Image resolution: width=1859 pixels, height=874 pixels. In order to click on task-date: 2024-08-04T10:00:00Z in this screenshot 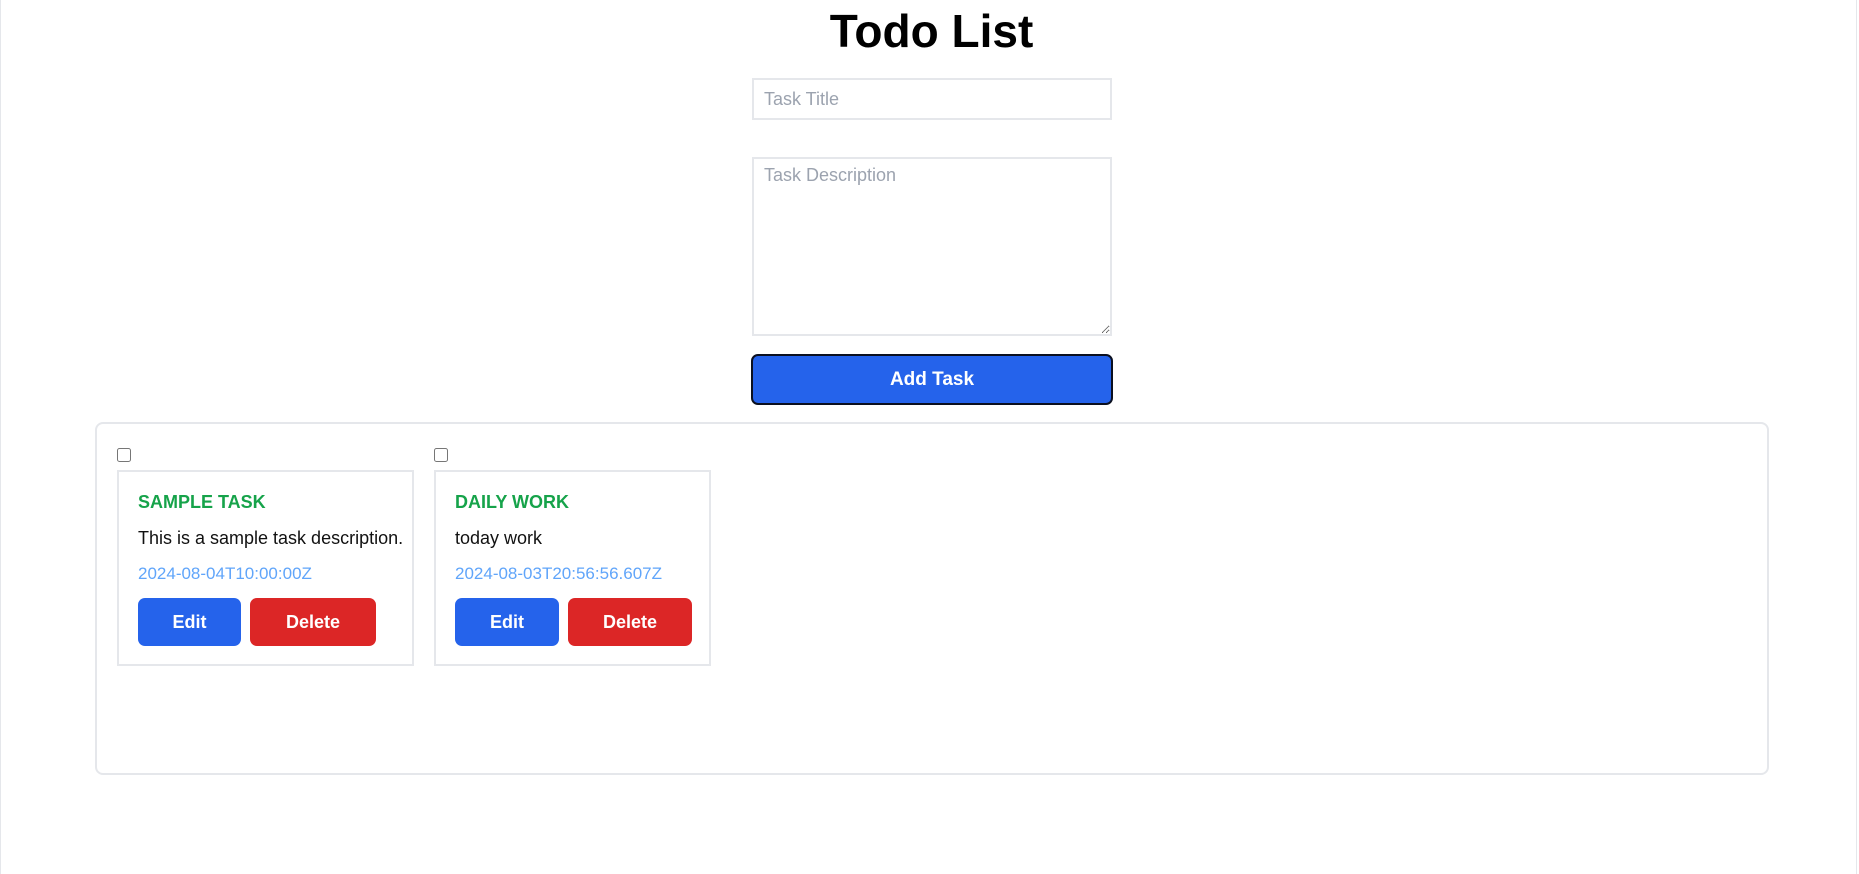, I will do `click(225, 573)`.